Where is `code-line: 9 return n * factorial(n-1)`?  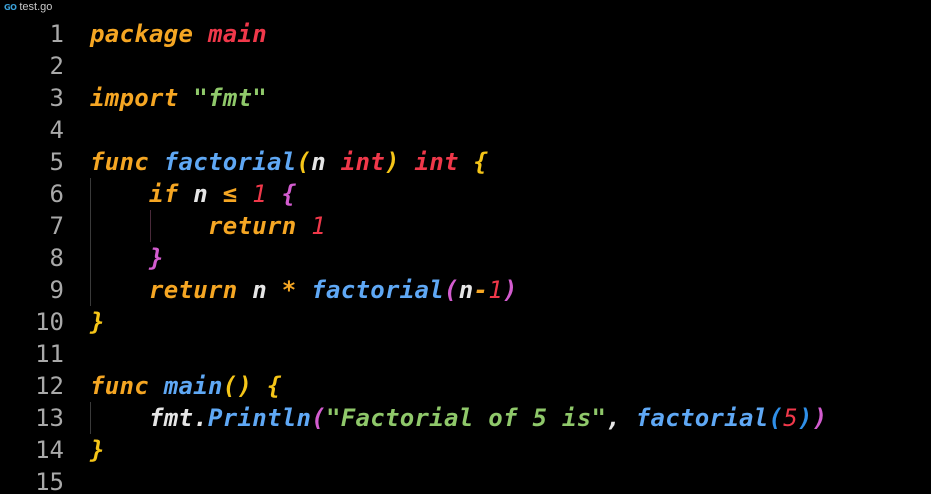
code-line: 9 return n * factorial(n-1) is located at coordinates (465, 290).